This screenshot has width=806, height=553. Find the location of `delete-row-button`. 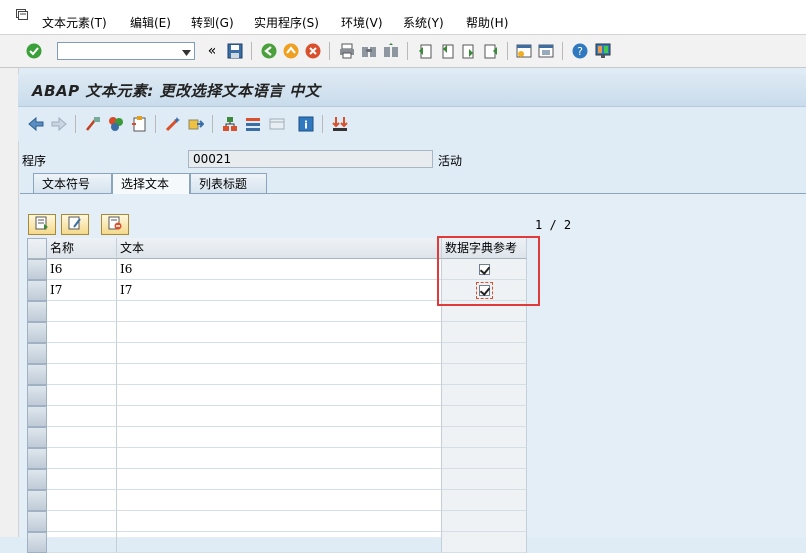

delete-row-button is located at coordinates (115, 224).